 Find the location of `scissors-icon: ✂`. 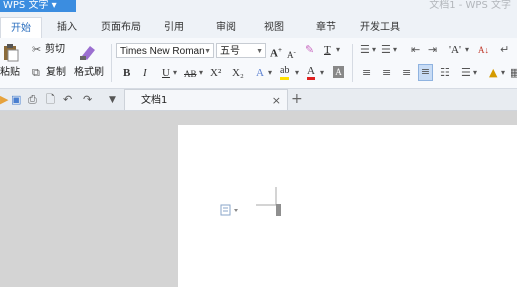

scissors-icon: ✂ is located at coordinates (36, 50).